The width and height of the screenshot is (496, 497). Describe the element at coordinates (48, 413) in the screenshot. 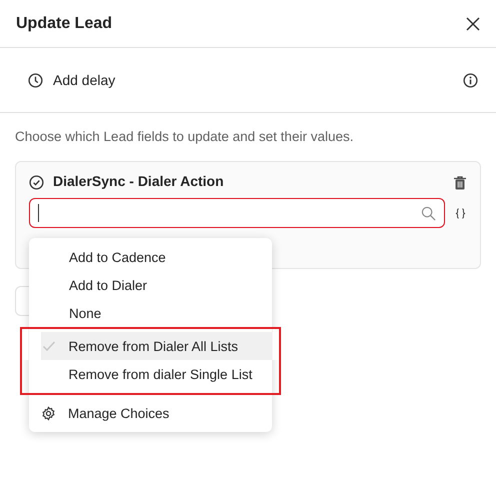

I see `settings-icon` at that location.